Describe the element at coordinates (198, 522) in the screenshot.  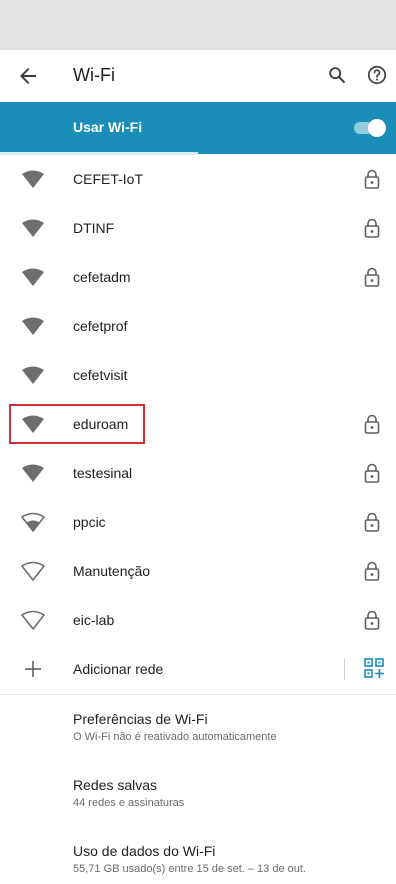
I see `network-row: ppcic` at that location.